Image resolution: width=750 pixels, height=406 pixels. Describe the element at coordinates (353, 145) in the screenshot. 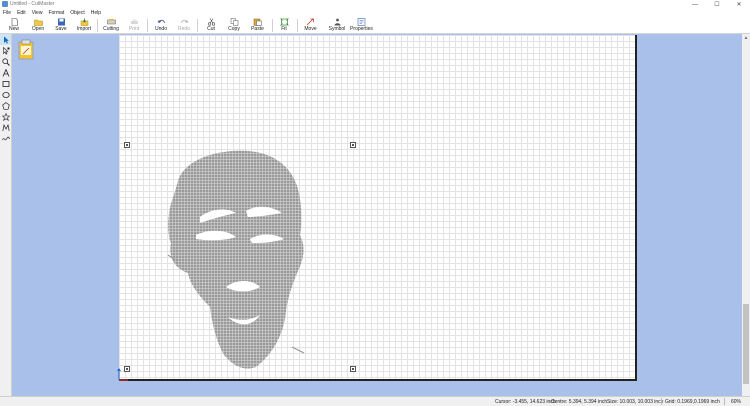

I see `selection-handle-top-right` at that location.